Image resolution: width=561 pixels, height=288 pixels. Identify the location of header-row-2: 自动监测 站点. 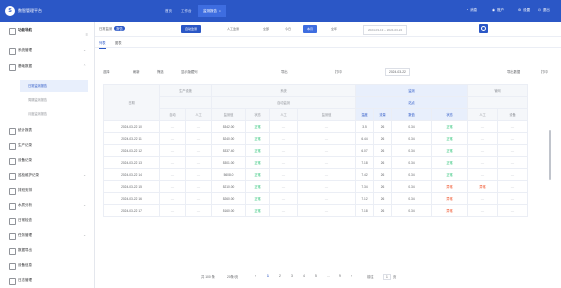
(316, 102).